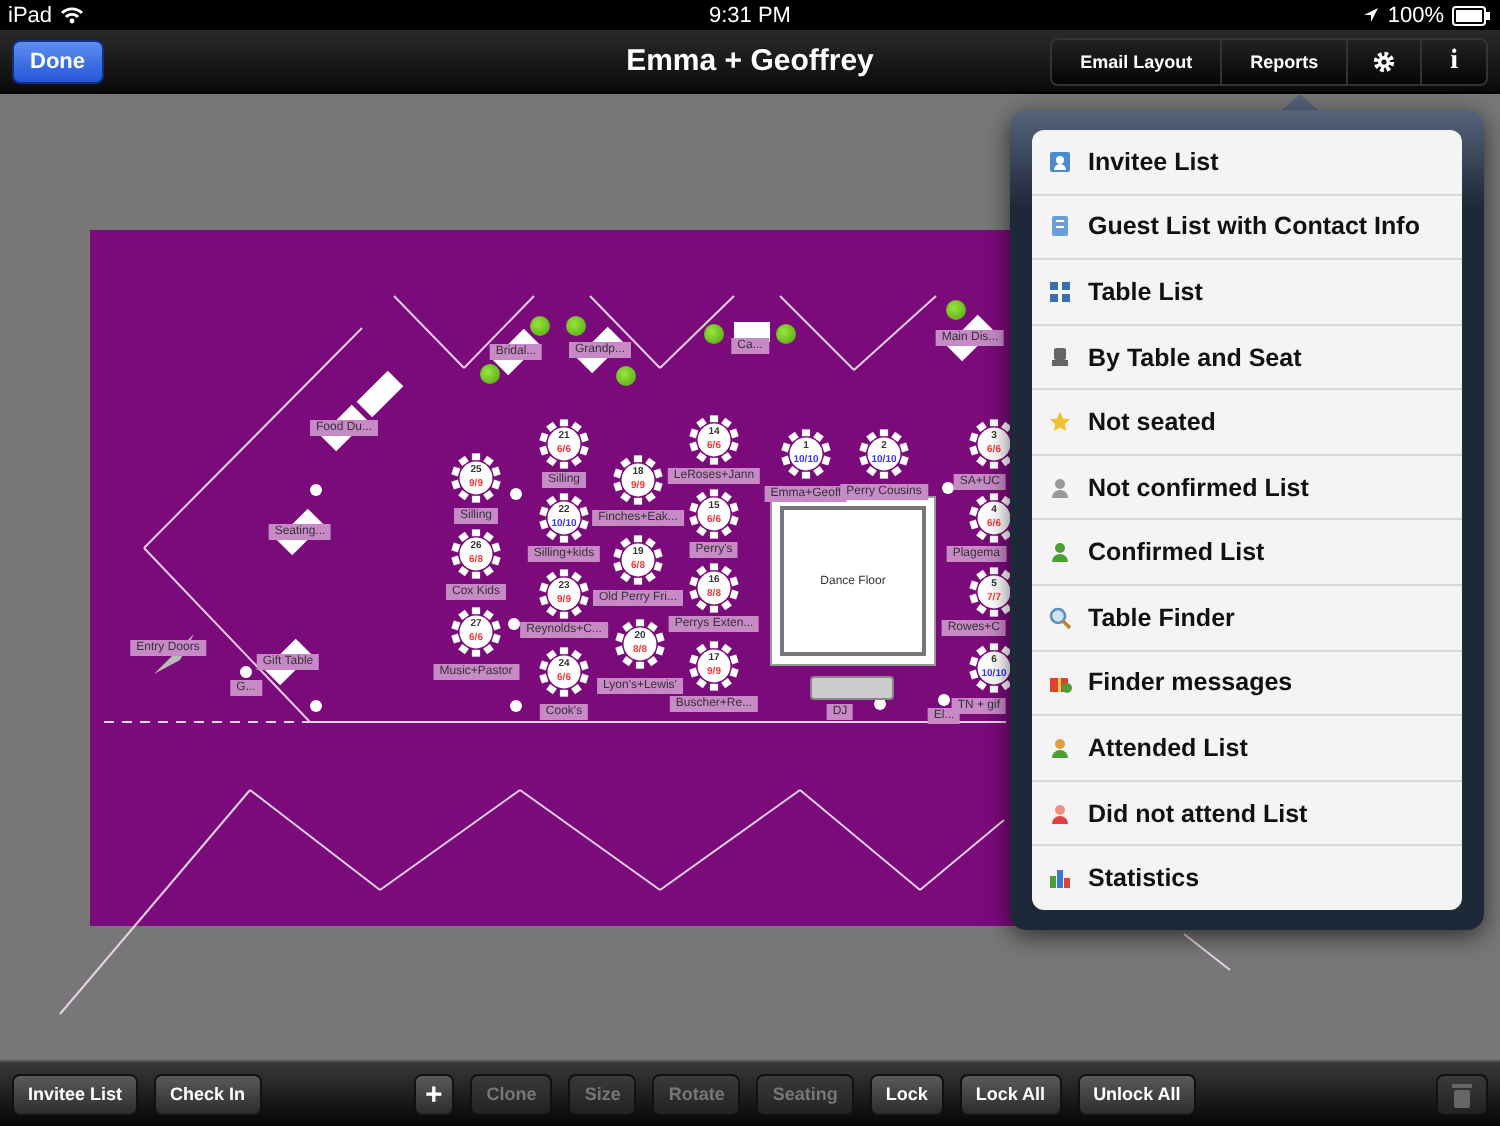 This screenshot has width=1500, height=1126. Describe the element at coordinates (1415, 15) in the screenshot. I see `battery-percent: 100%` at that location.